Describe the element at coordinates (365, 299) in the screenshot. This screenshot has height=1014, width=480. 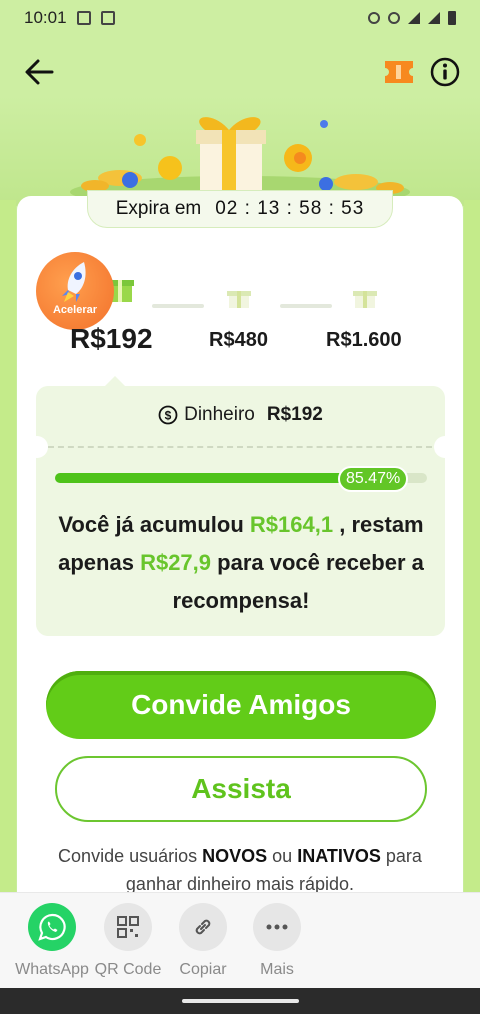
I see `gift-step-3-icon` at that location.